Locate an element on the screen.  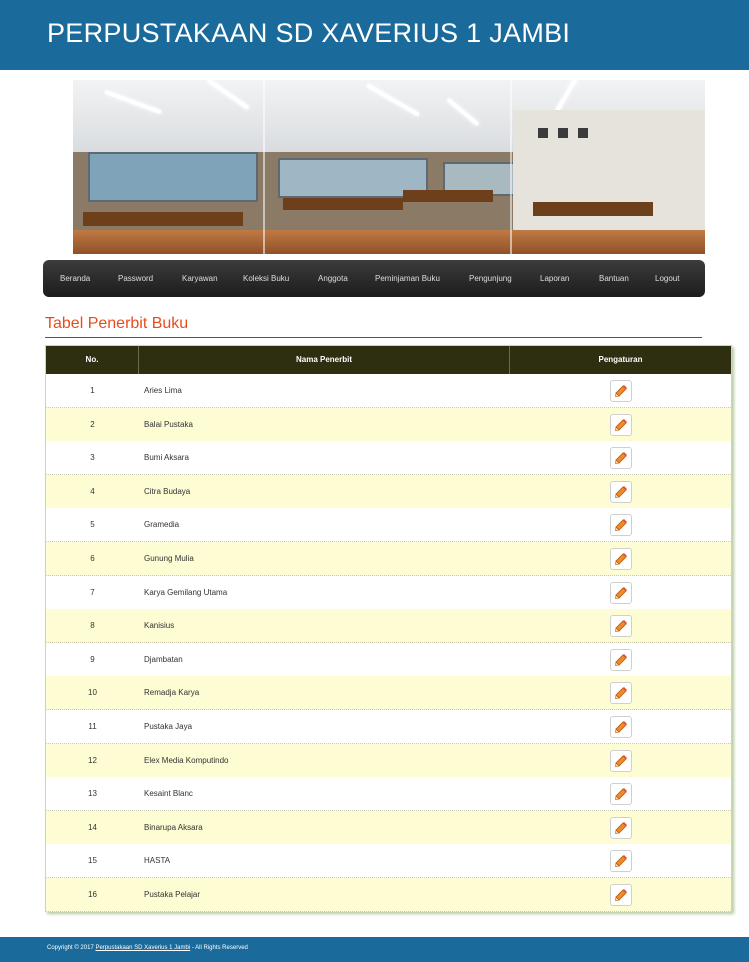
cell-publisher-name: Citra Budaya is located at coordinates (167, 491).